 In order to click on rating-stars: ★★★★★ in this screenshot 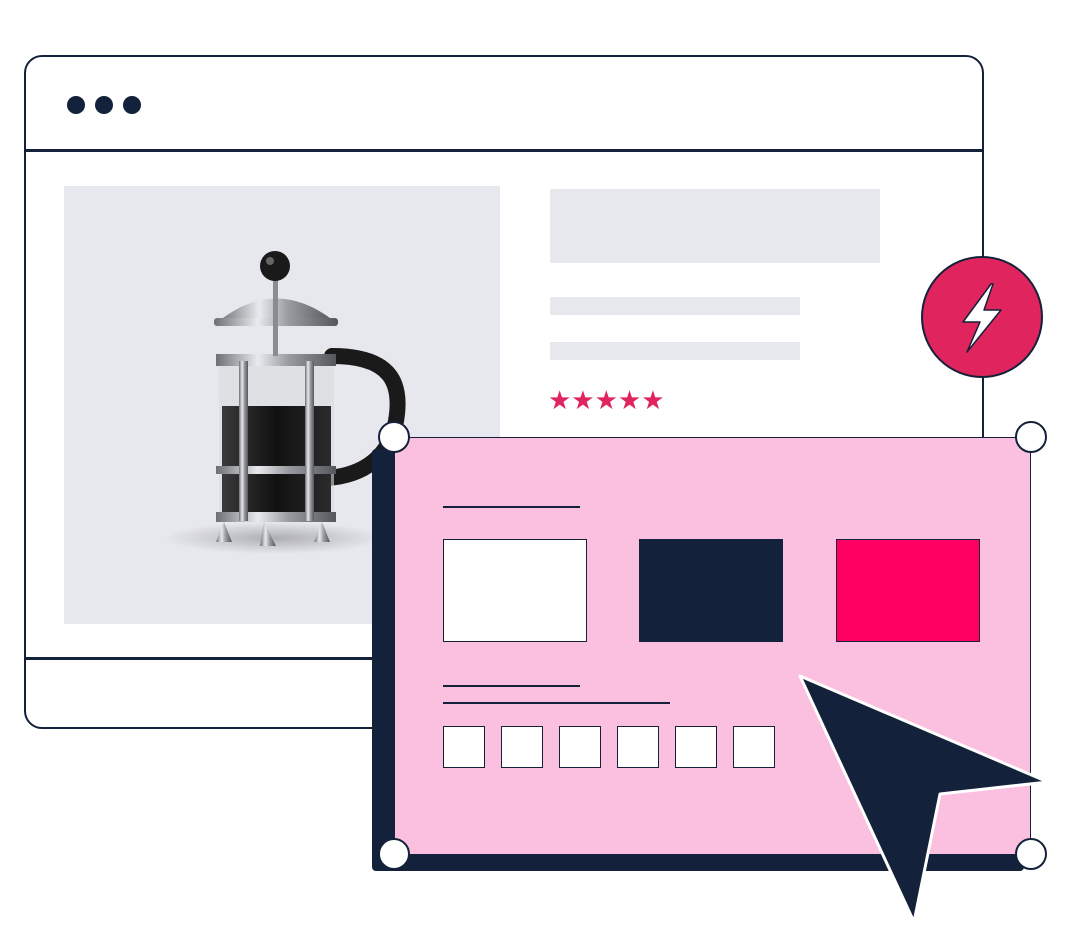, I will do `click(606, 400)`.